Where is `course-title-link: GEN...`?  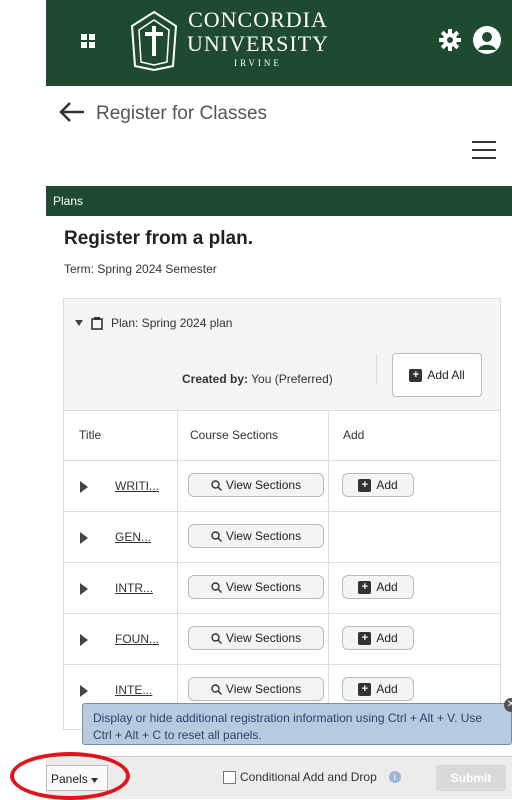
course-title-link: GEN... is located at coordinates (133, 537).